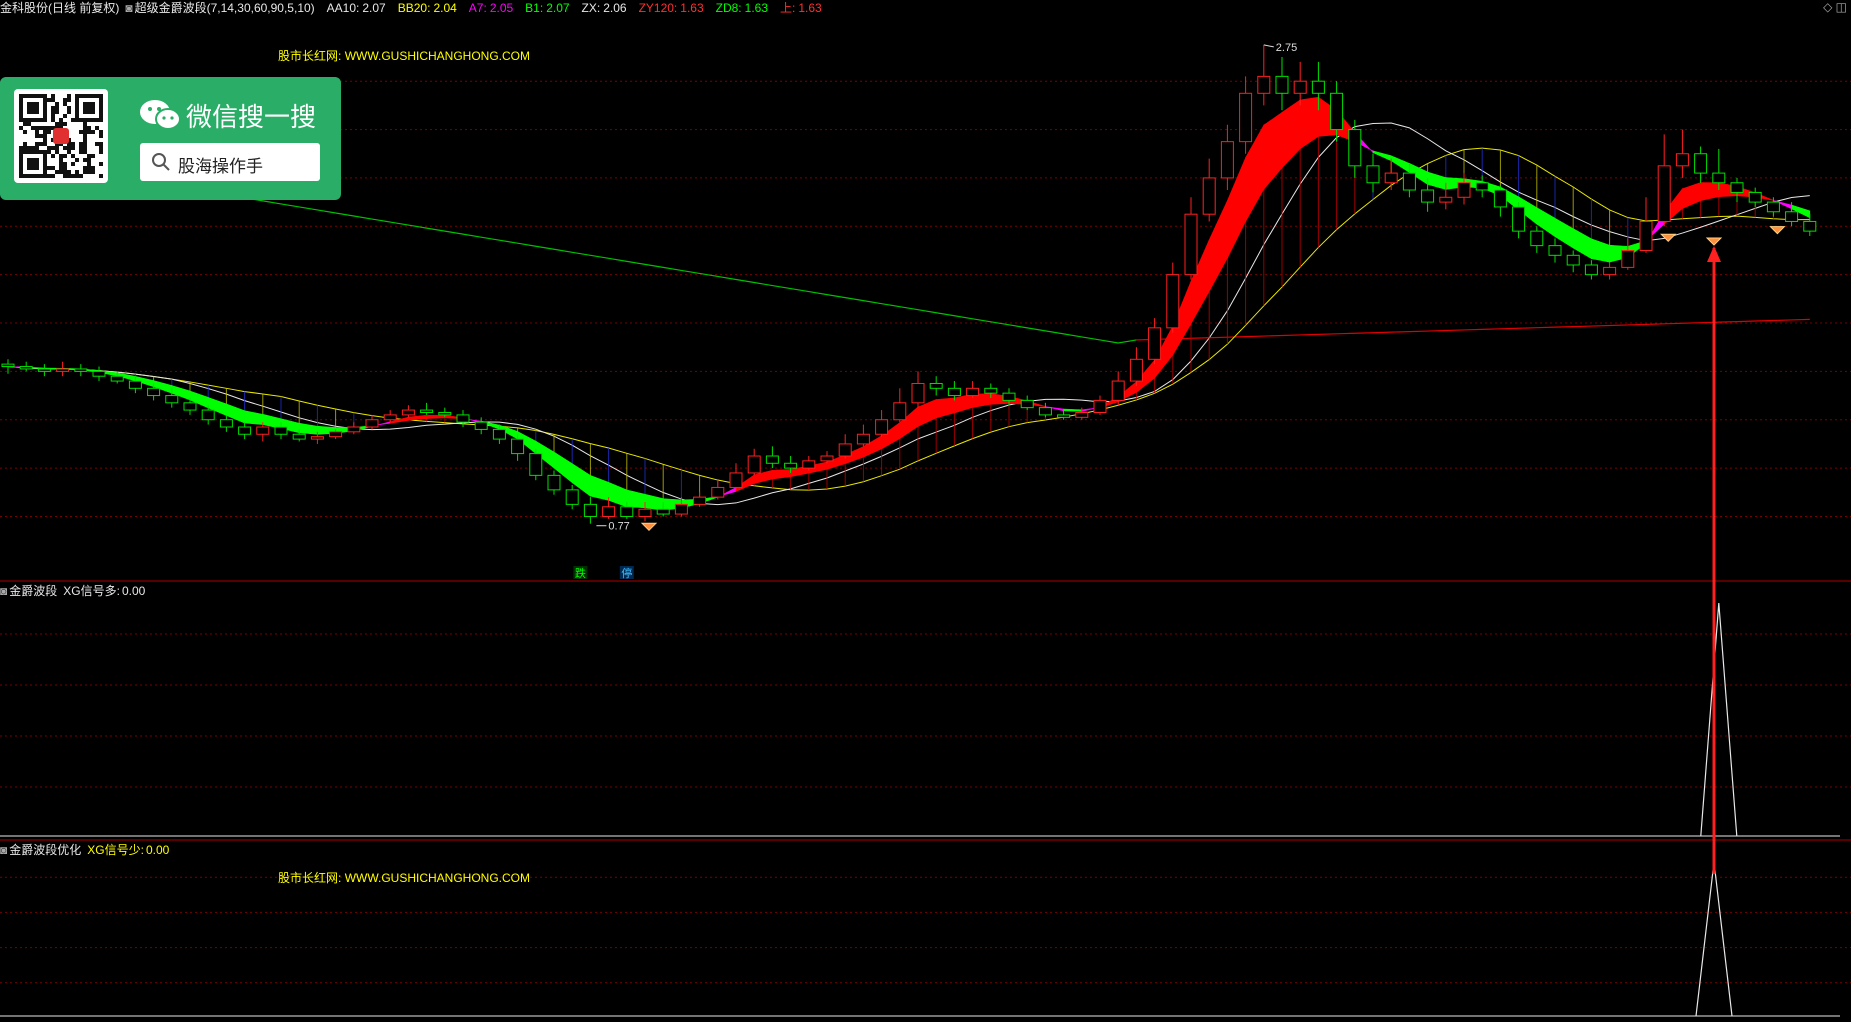  I want to click on qr-code-icon, so click(61, 136).